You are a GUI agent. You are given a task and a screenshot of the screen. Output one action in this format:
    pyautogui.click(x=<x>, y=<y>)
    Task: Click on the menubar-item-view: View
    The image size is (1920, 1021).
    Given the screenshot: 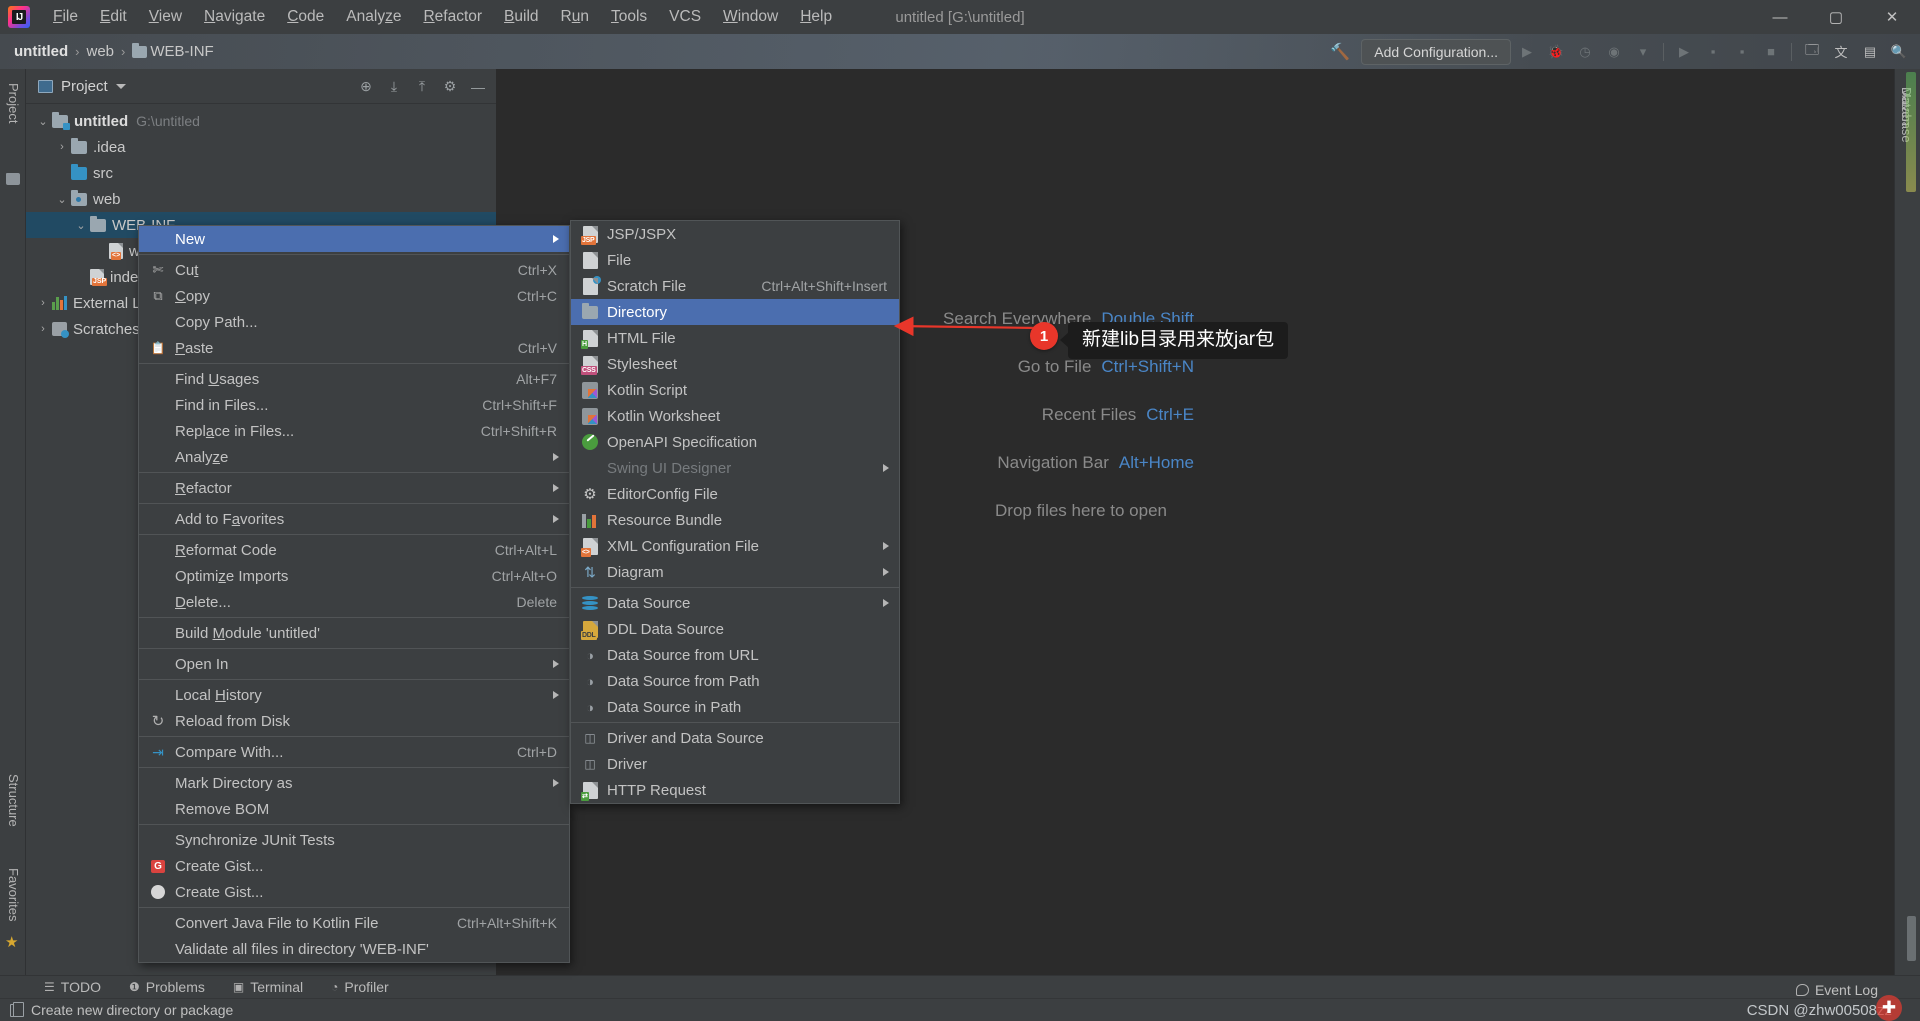 What is the action you would take?
    pyautogui.click(x=165, y=17)
    